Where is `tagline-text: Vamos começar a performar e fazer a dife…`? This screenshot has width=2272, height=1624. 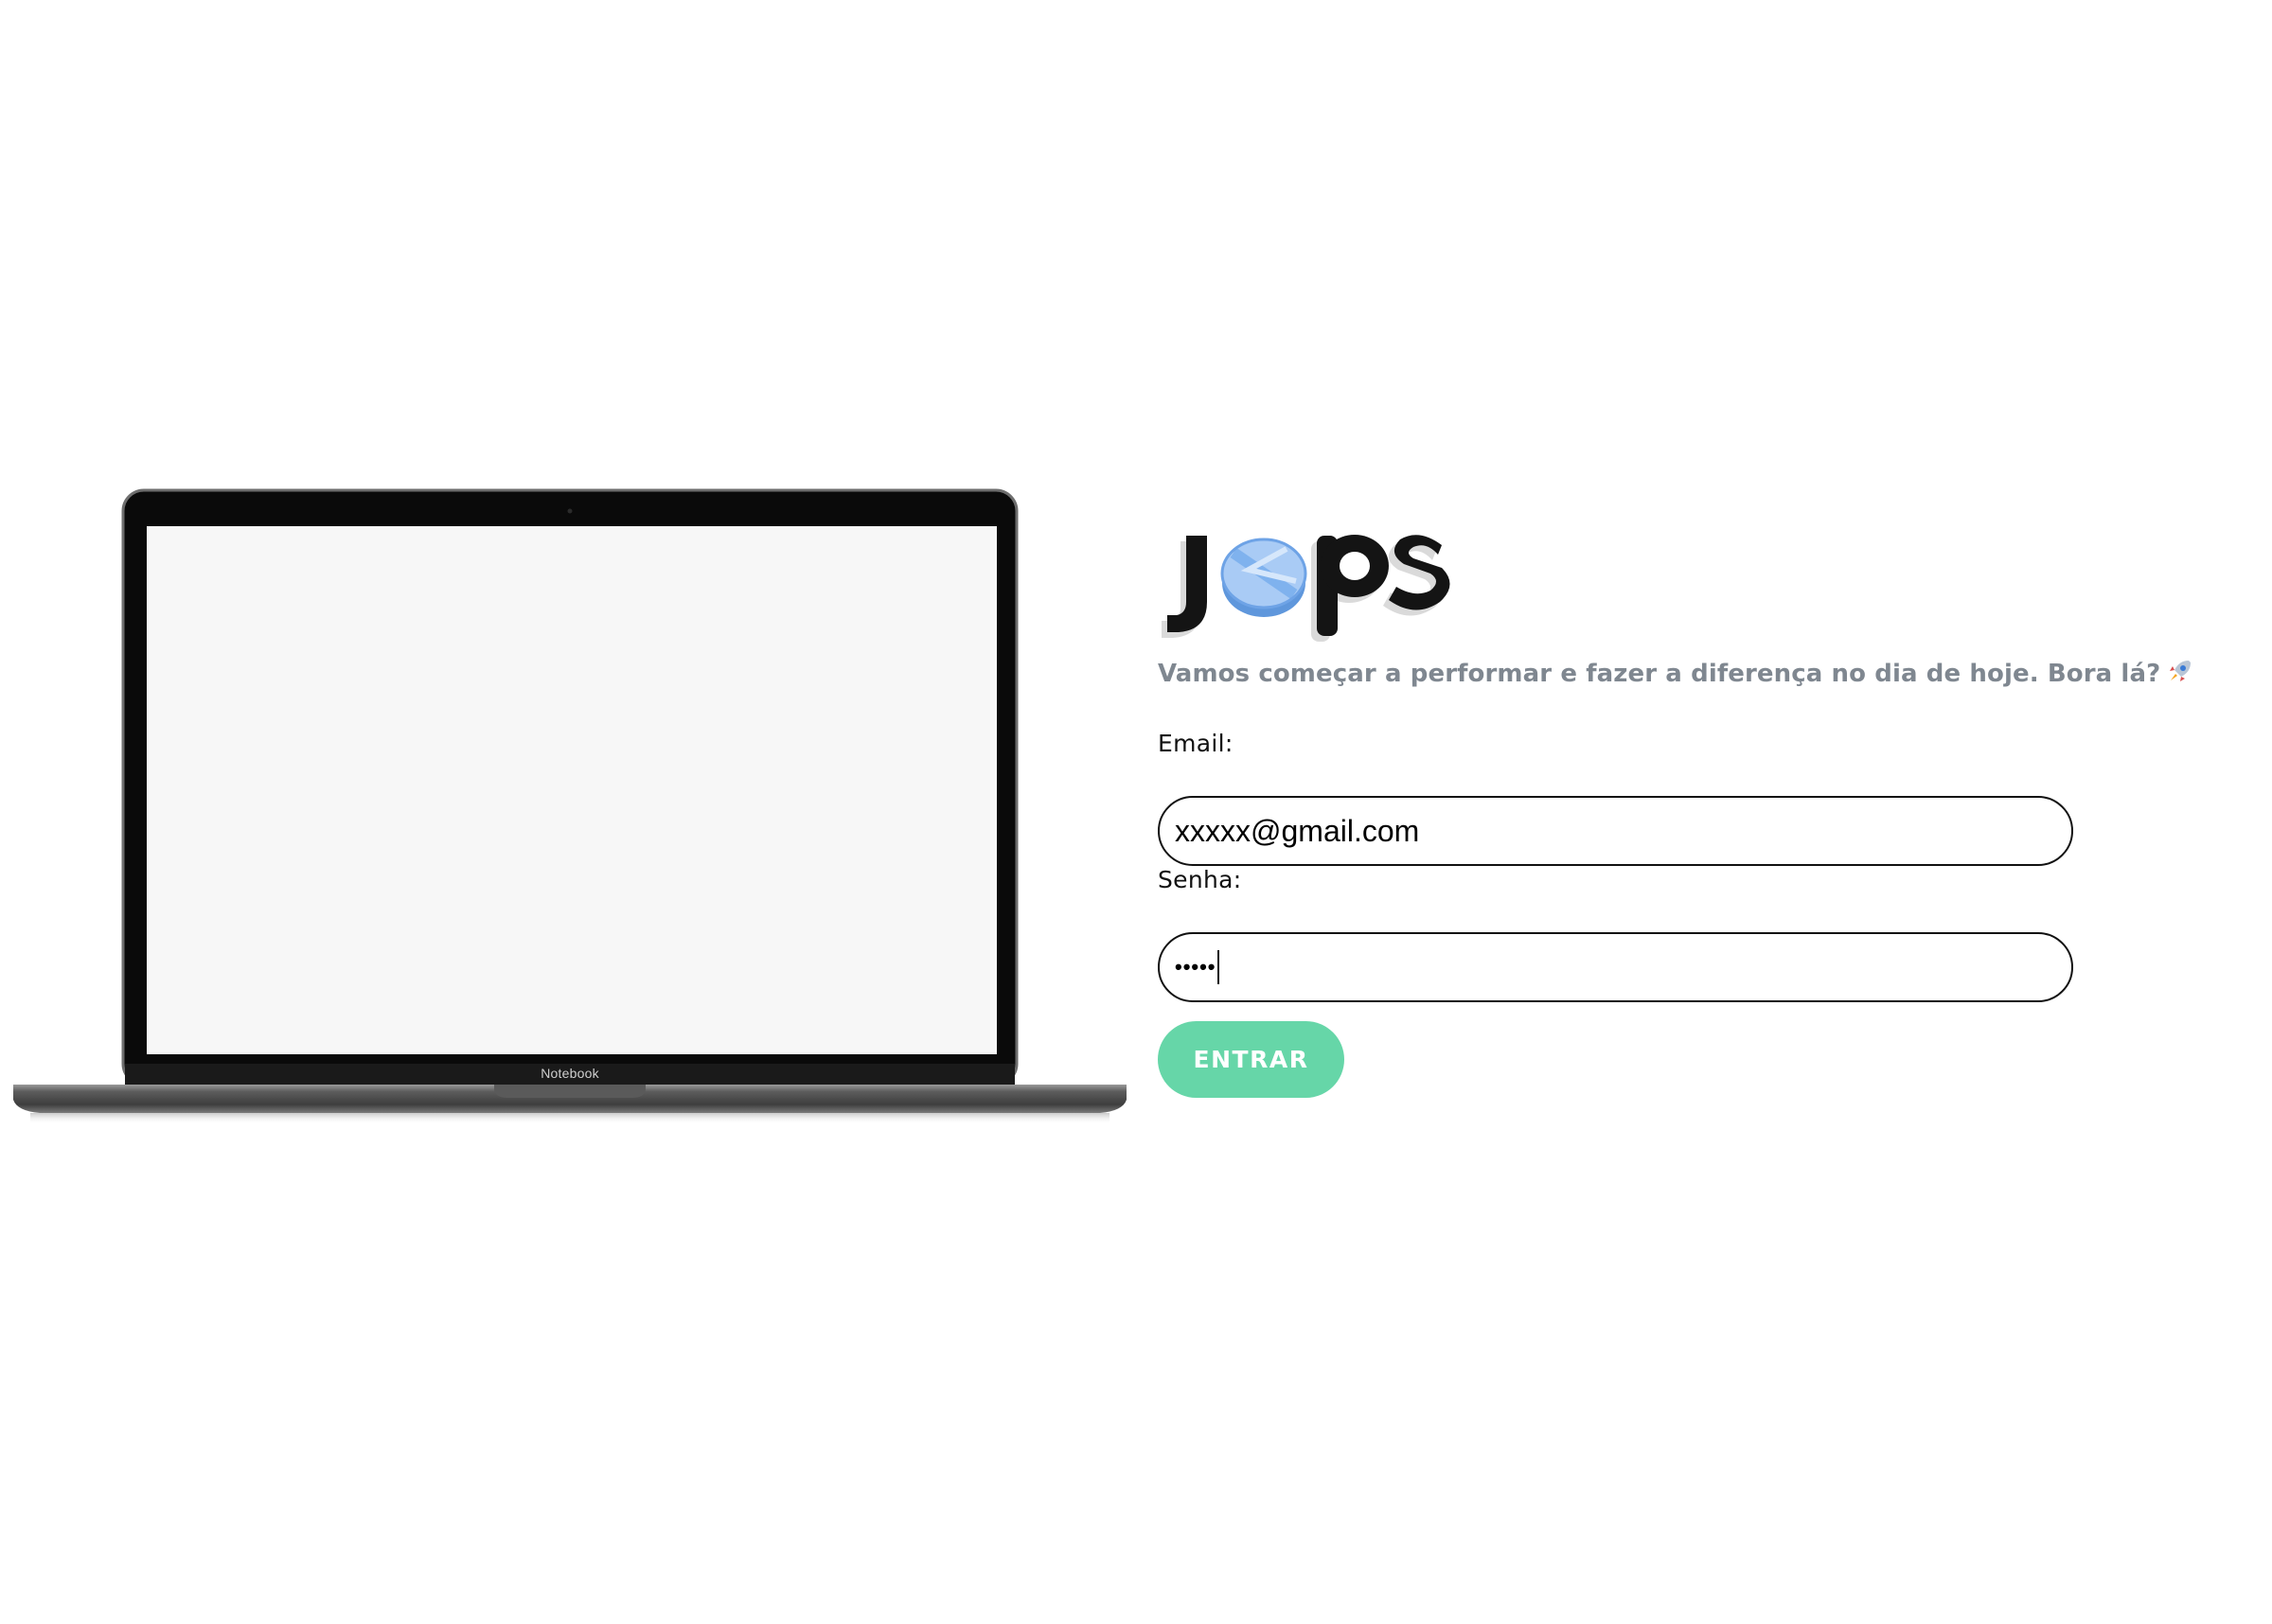 tagline-text: Vamos começar a performar e fazer a dife… is located at coordinates (1659, 674).